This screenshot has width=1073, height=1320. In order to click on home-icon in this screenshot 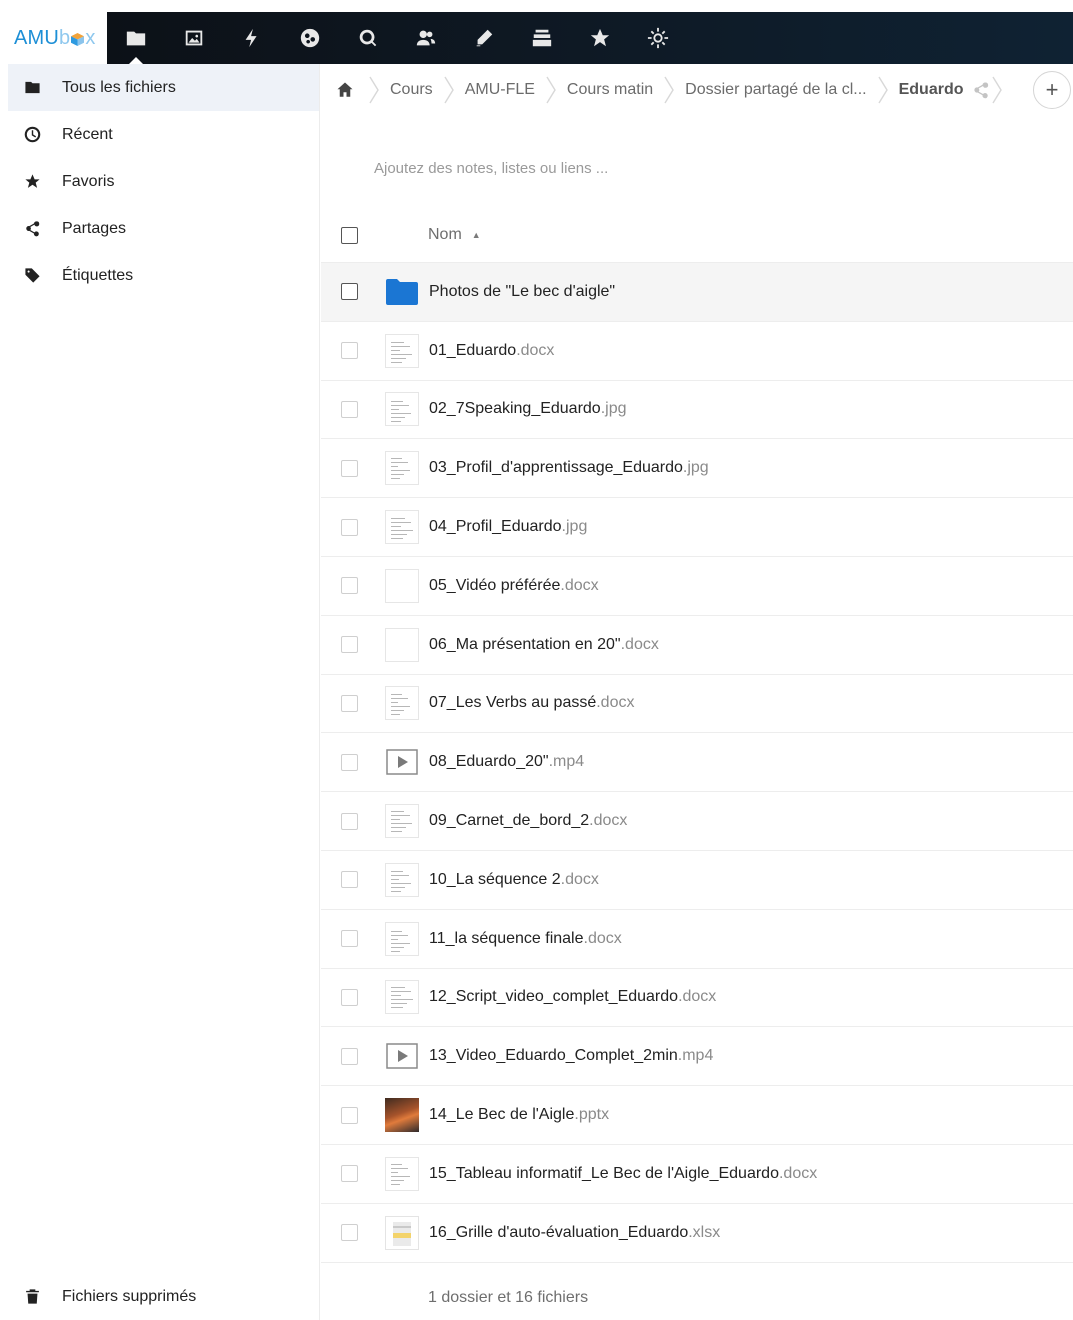, I will do `click(345, 90)`.